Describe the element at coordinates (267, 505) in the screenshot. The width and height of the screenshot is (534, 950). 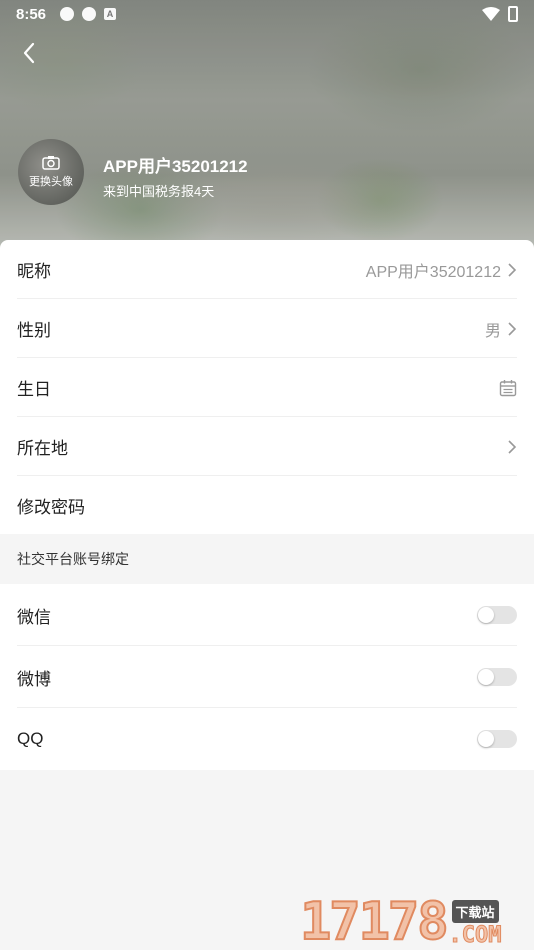
I see `change-password-row: 修改密码` at that location.